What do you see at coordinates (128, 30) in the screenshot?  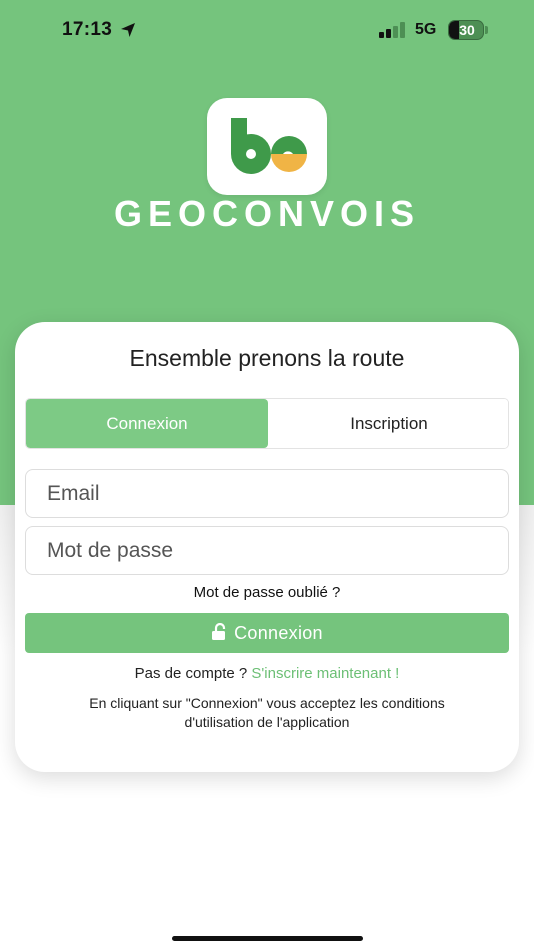 I see `location-arrow-icon` at bounding box center [128, 30].